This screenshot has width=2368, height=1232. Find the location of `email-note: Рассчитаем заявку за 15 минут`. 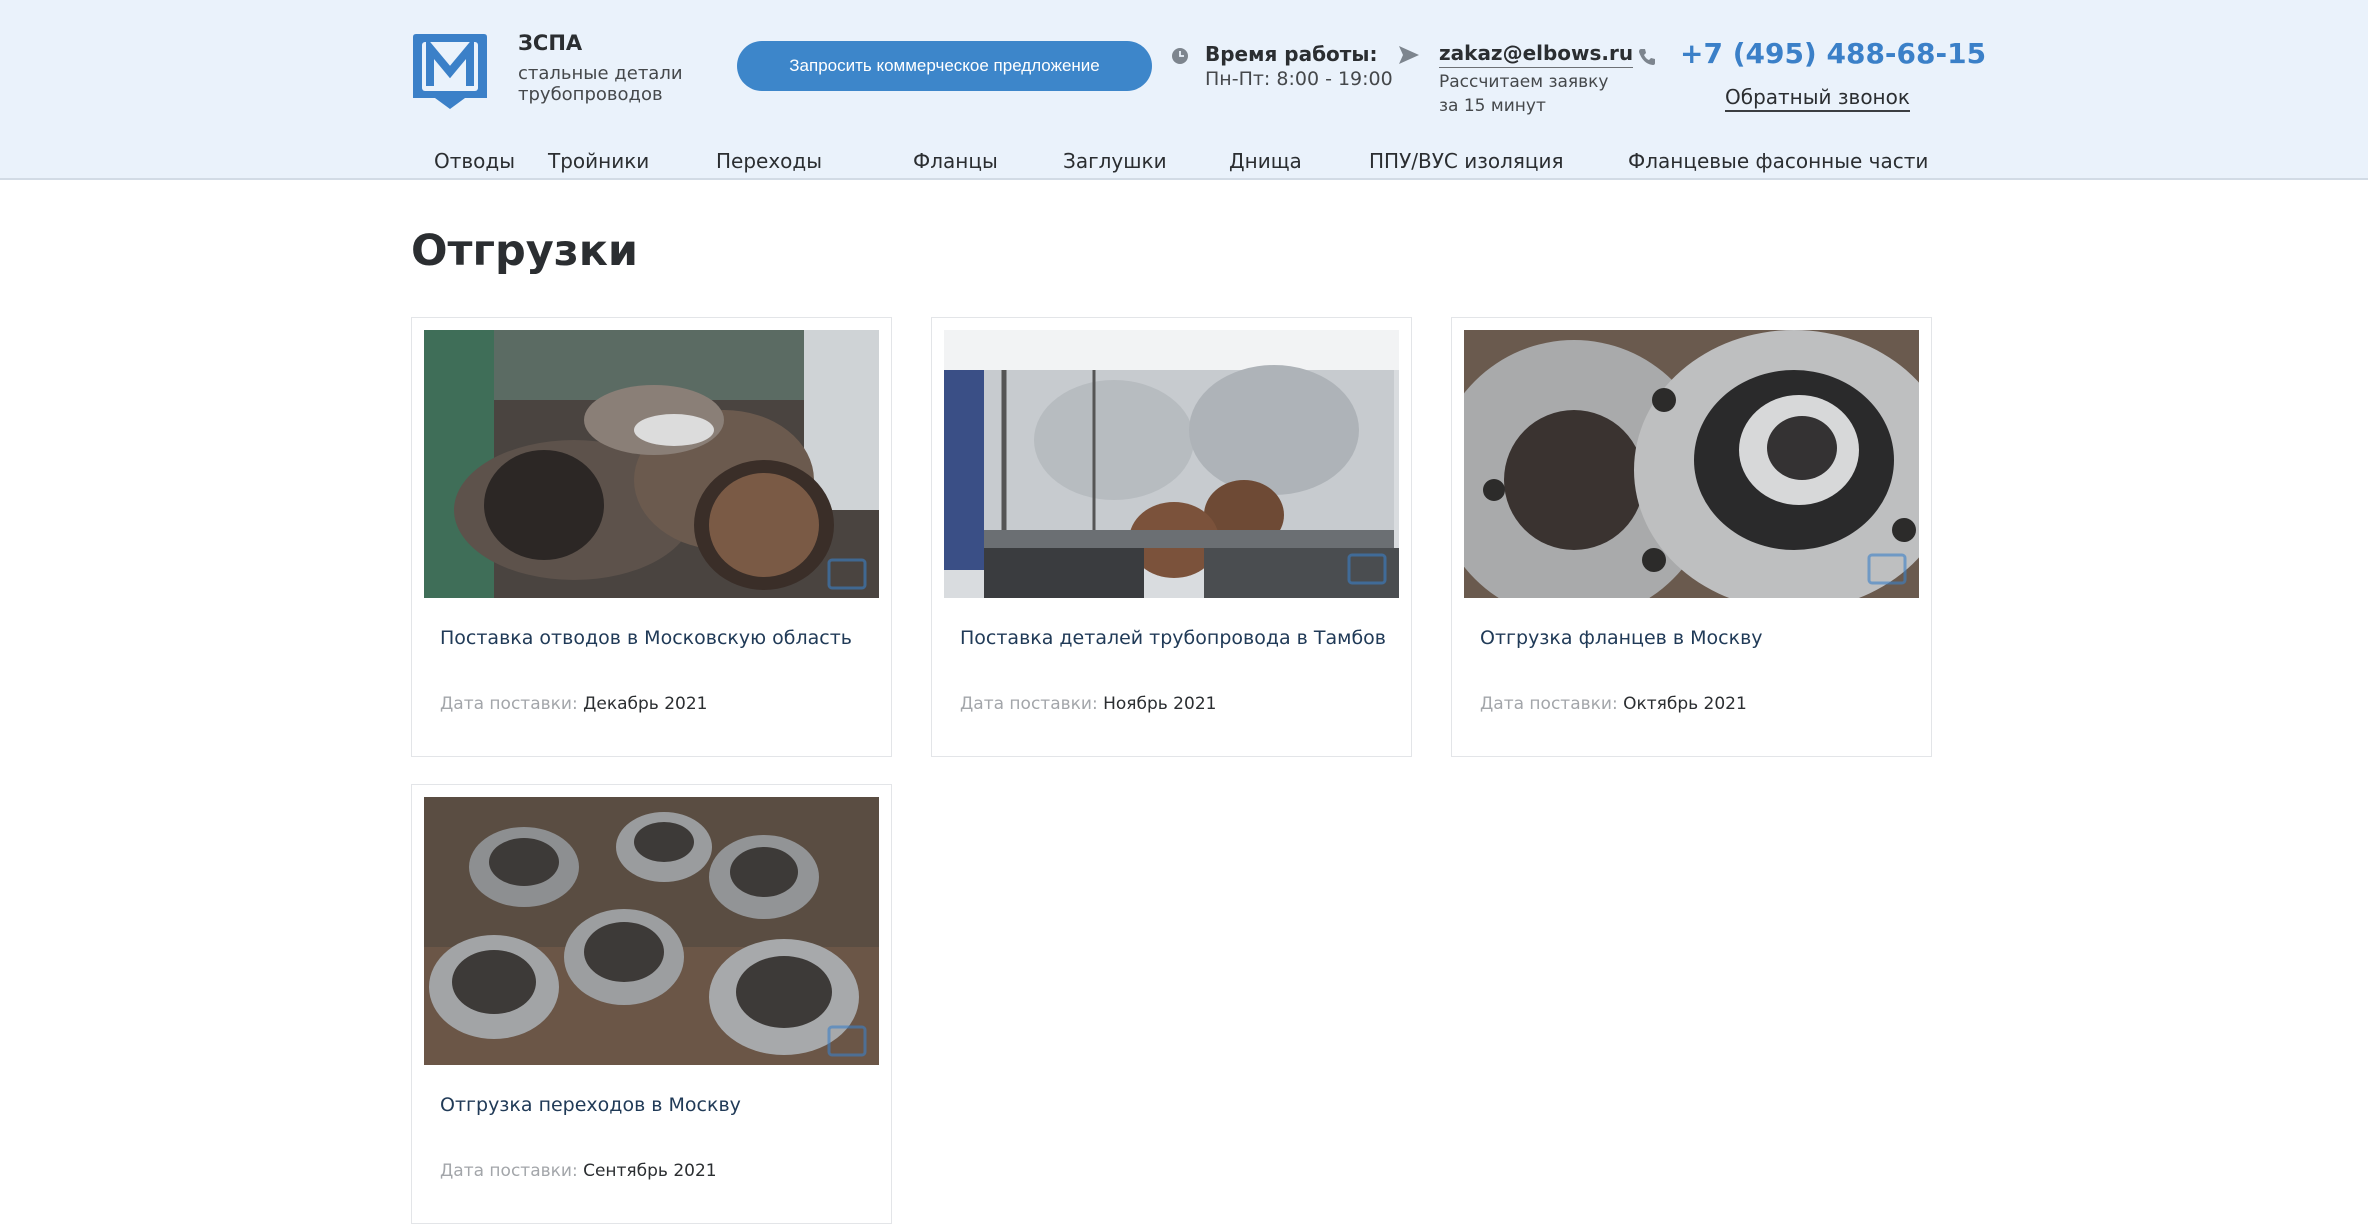

email-note: Рассчитаем заявку за 15 минут is located at coordinates (1524, 94).